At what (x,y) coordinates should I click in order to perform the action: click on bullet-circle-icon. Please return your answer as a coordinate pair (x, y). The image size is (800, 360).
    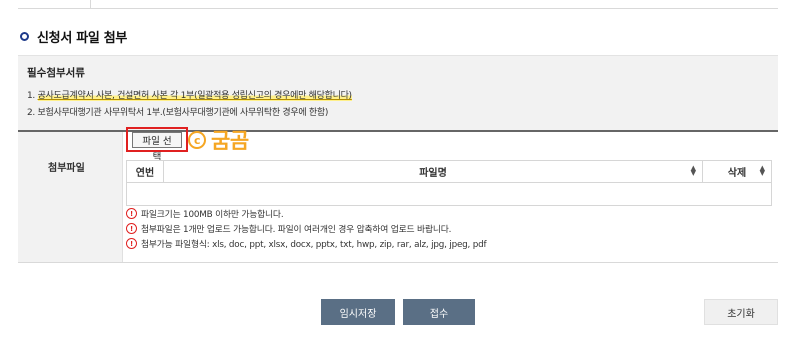
    Looking at the image, I should click on (24, 36).